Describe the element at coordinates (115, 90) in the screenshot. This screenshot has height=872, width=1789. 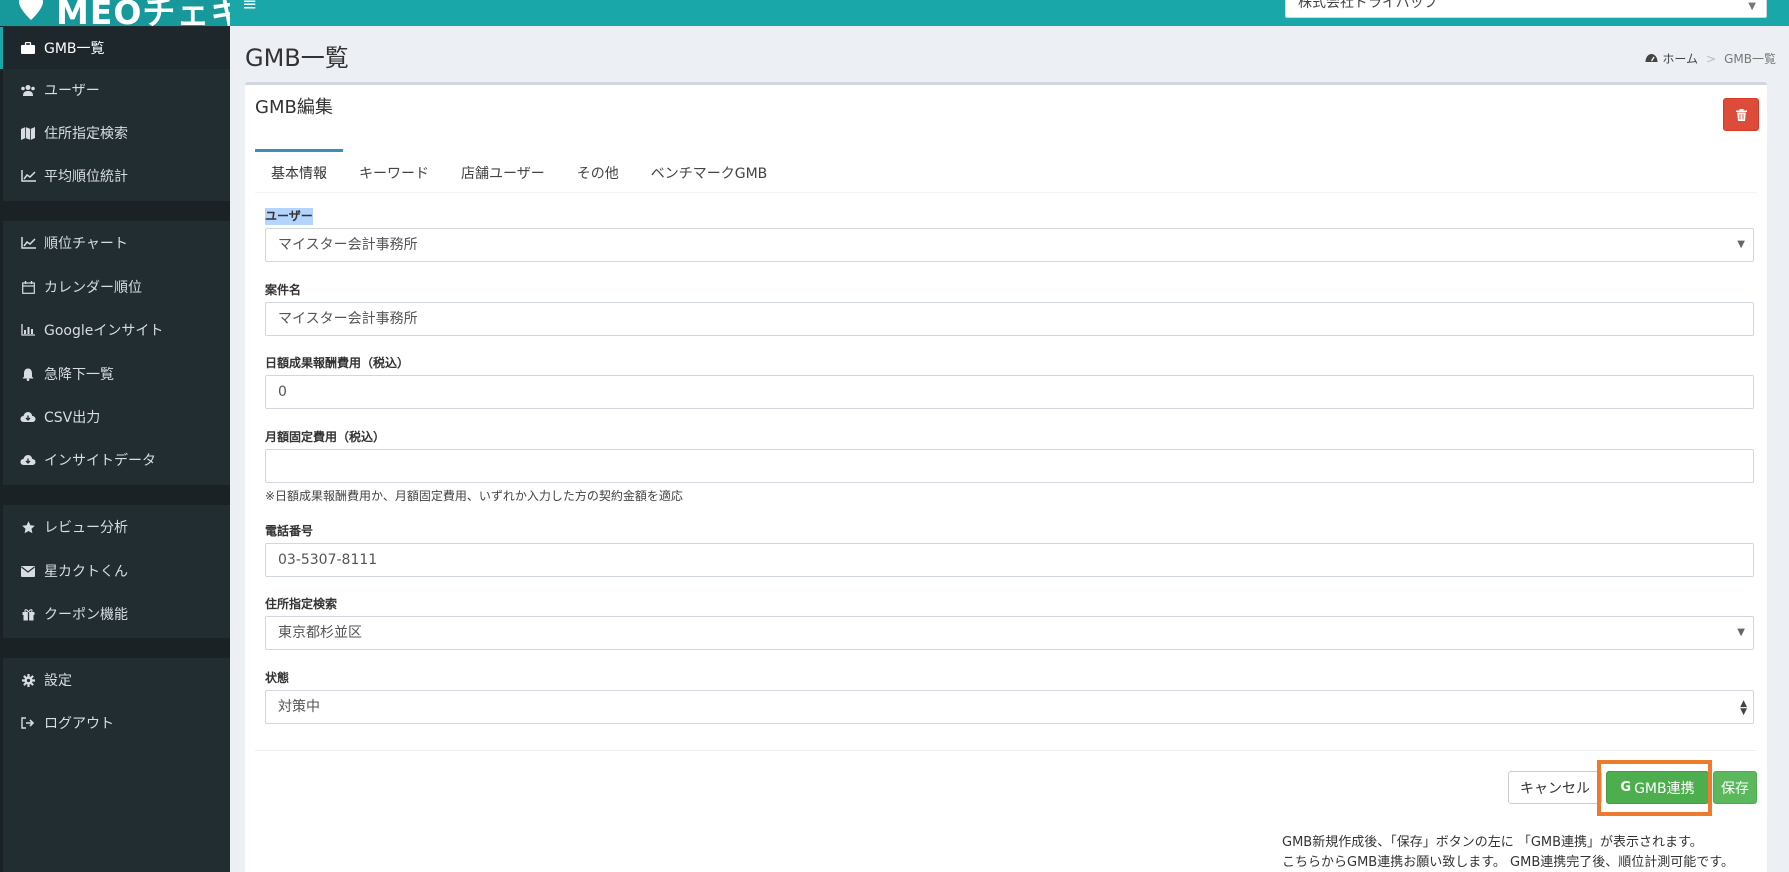
I see `sidebar-item-users: ユーザー` at that location.